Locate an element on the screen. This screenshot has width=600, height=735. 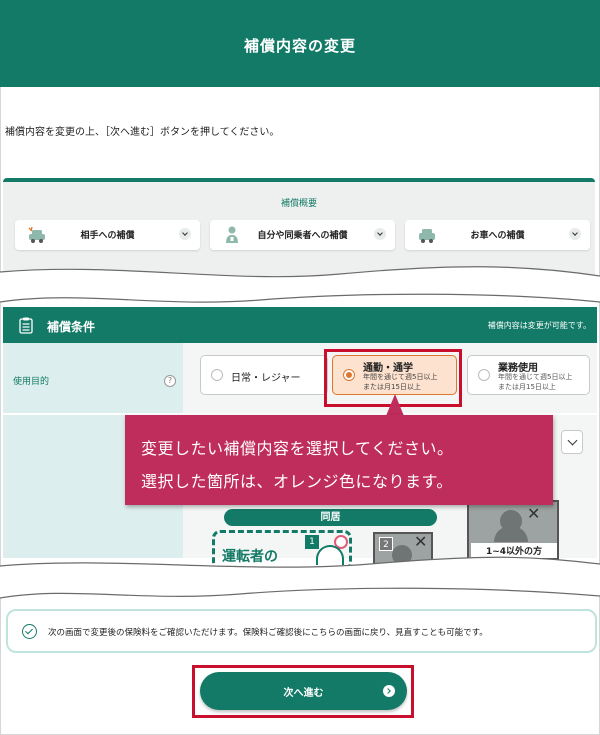
summary-card-label: 相手への補償 is located at coordinates (107, 236).